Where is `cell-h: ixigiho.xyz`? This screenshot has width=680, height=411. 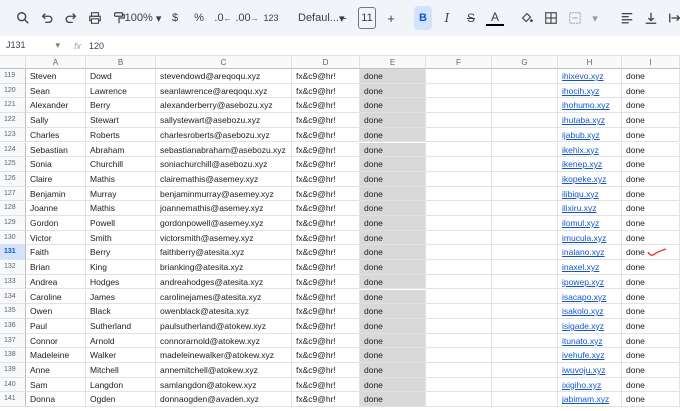
cell-h: ixigiho.xyz is located at coordinates (590, 385).